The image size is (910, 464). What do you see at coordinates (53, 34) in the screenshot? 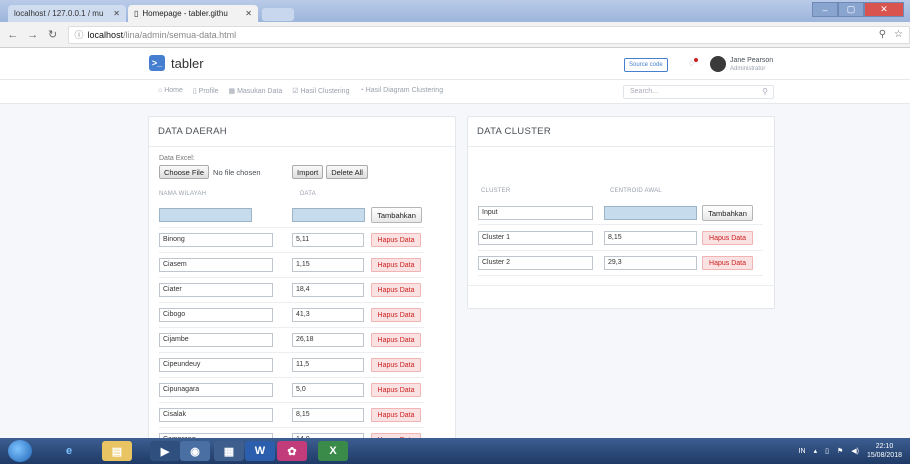
I see `reload-icon: ↻` at bounding box center [53, 34].